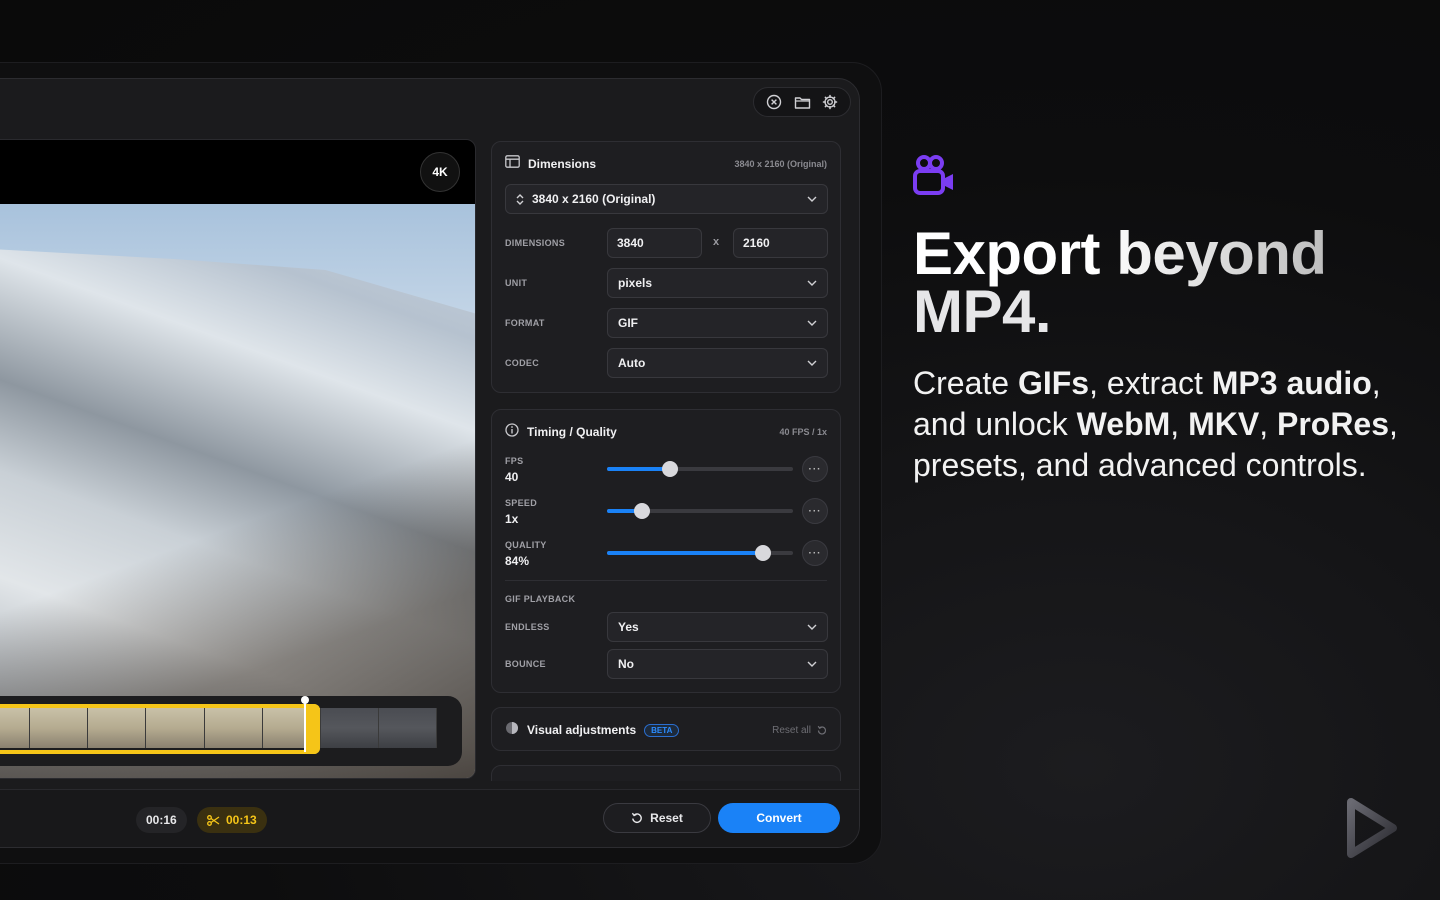 The width and height of the screenshot is (1440, 900). I want to click on window-toolbar, so click(802, 102).